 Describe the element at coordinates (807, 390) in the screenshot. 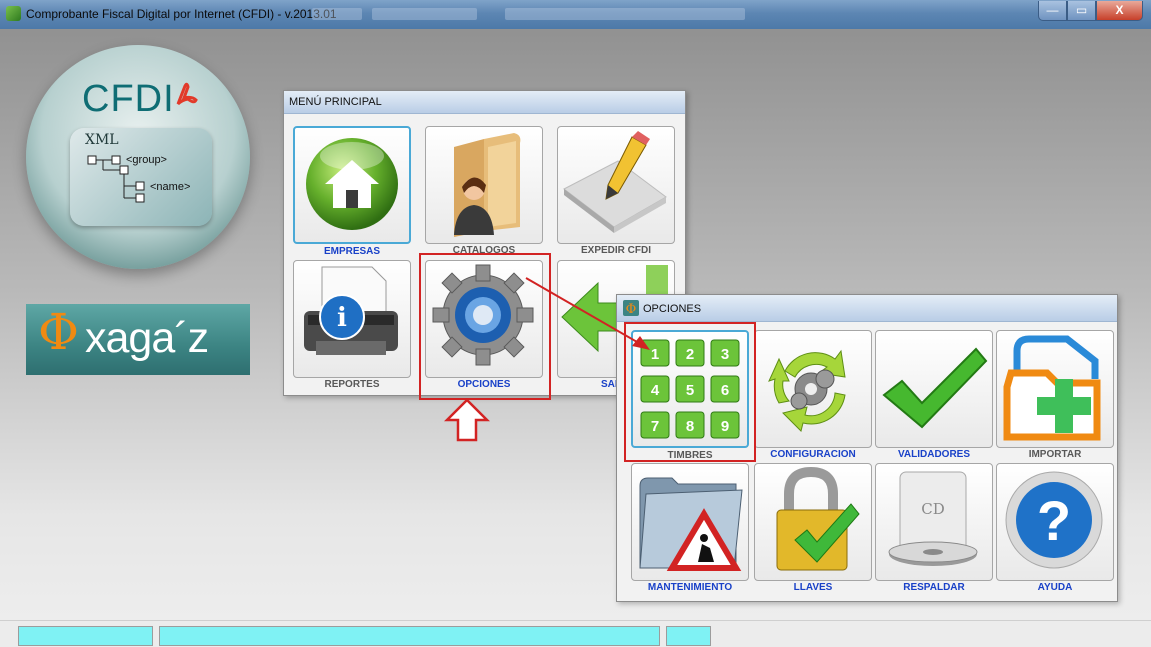

I see `gears-recycle-icon` at that location.